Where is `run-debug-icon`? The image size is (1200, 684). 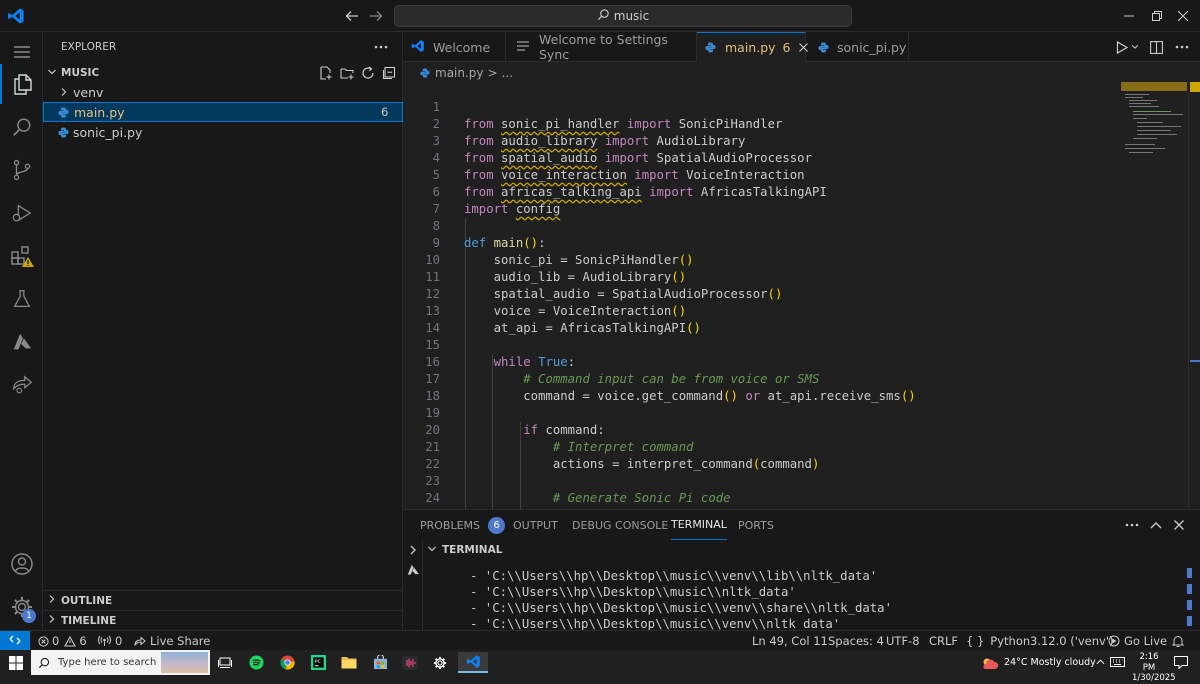 run-debug-icon is located at coordinates (21, 213).